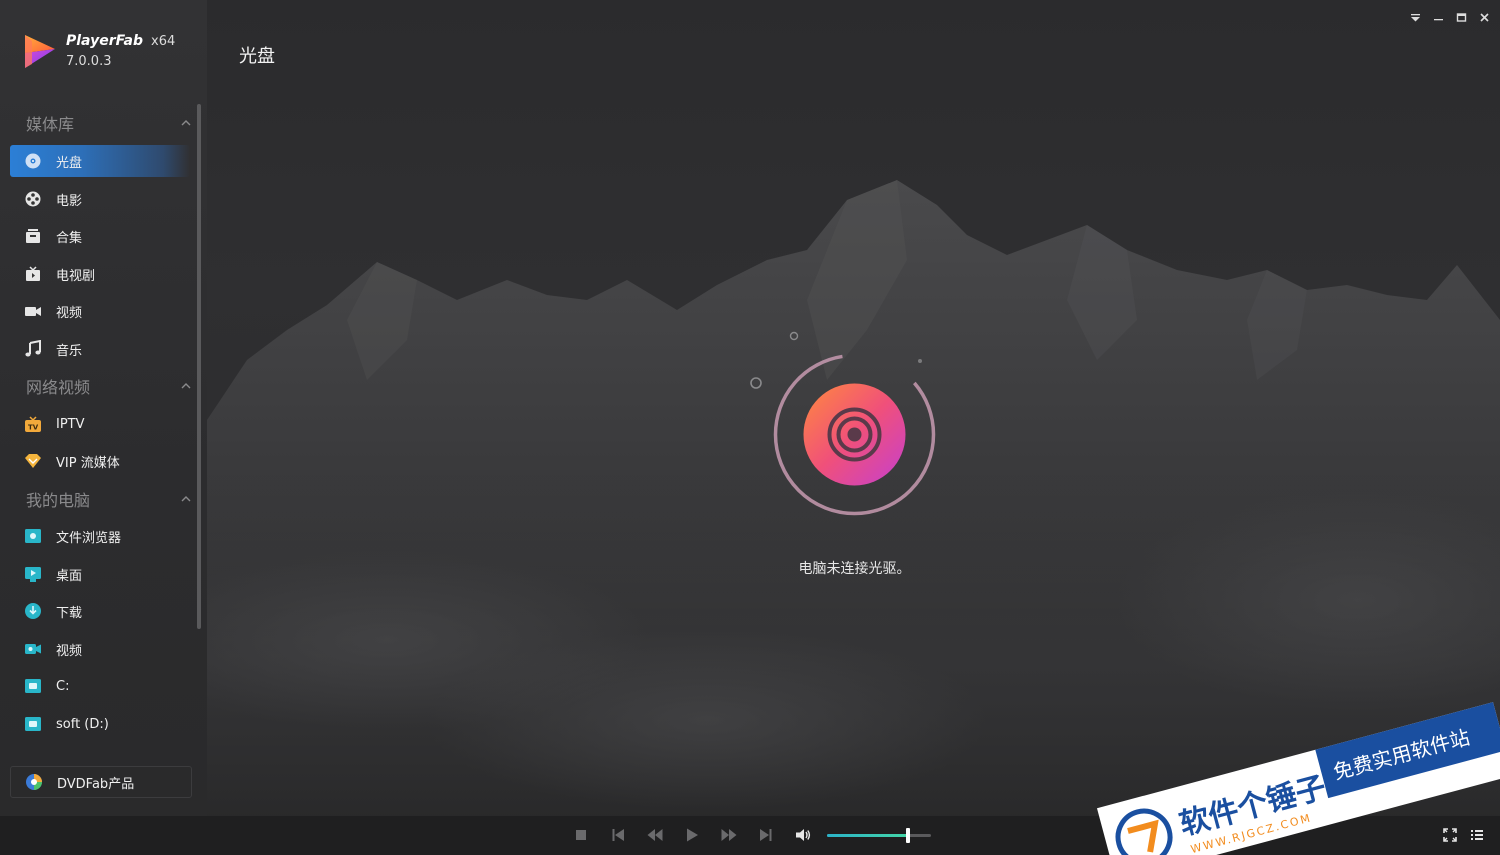 This screenshot has height=855, width=1500. Describe the element at coordinates (100, 349) in the screenshot. I see `sidebar-item-music: 音乐` at that location.